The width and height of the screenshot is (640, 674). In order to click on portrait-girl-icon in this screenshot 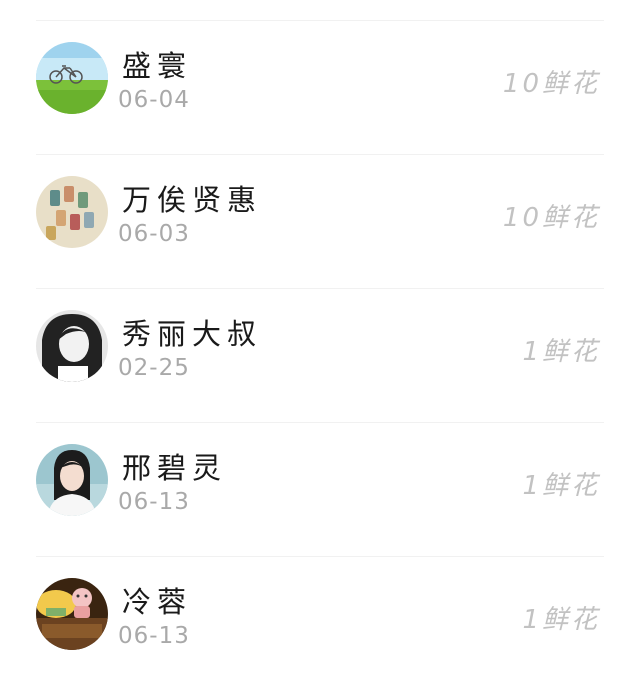, I will do `click(72, 480)`.